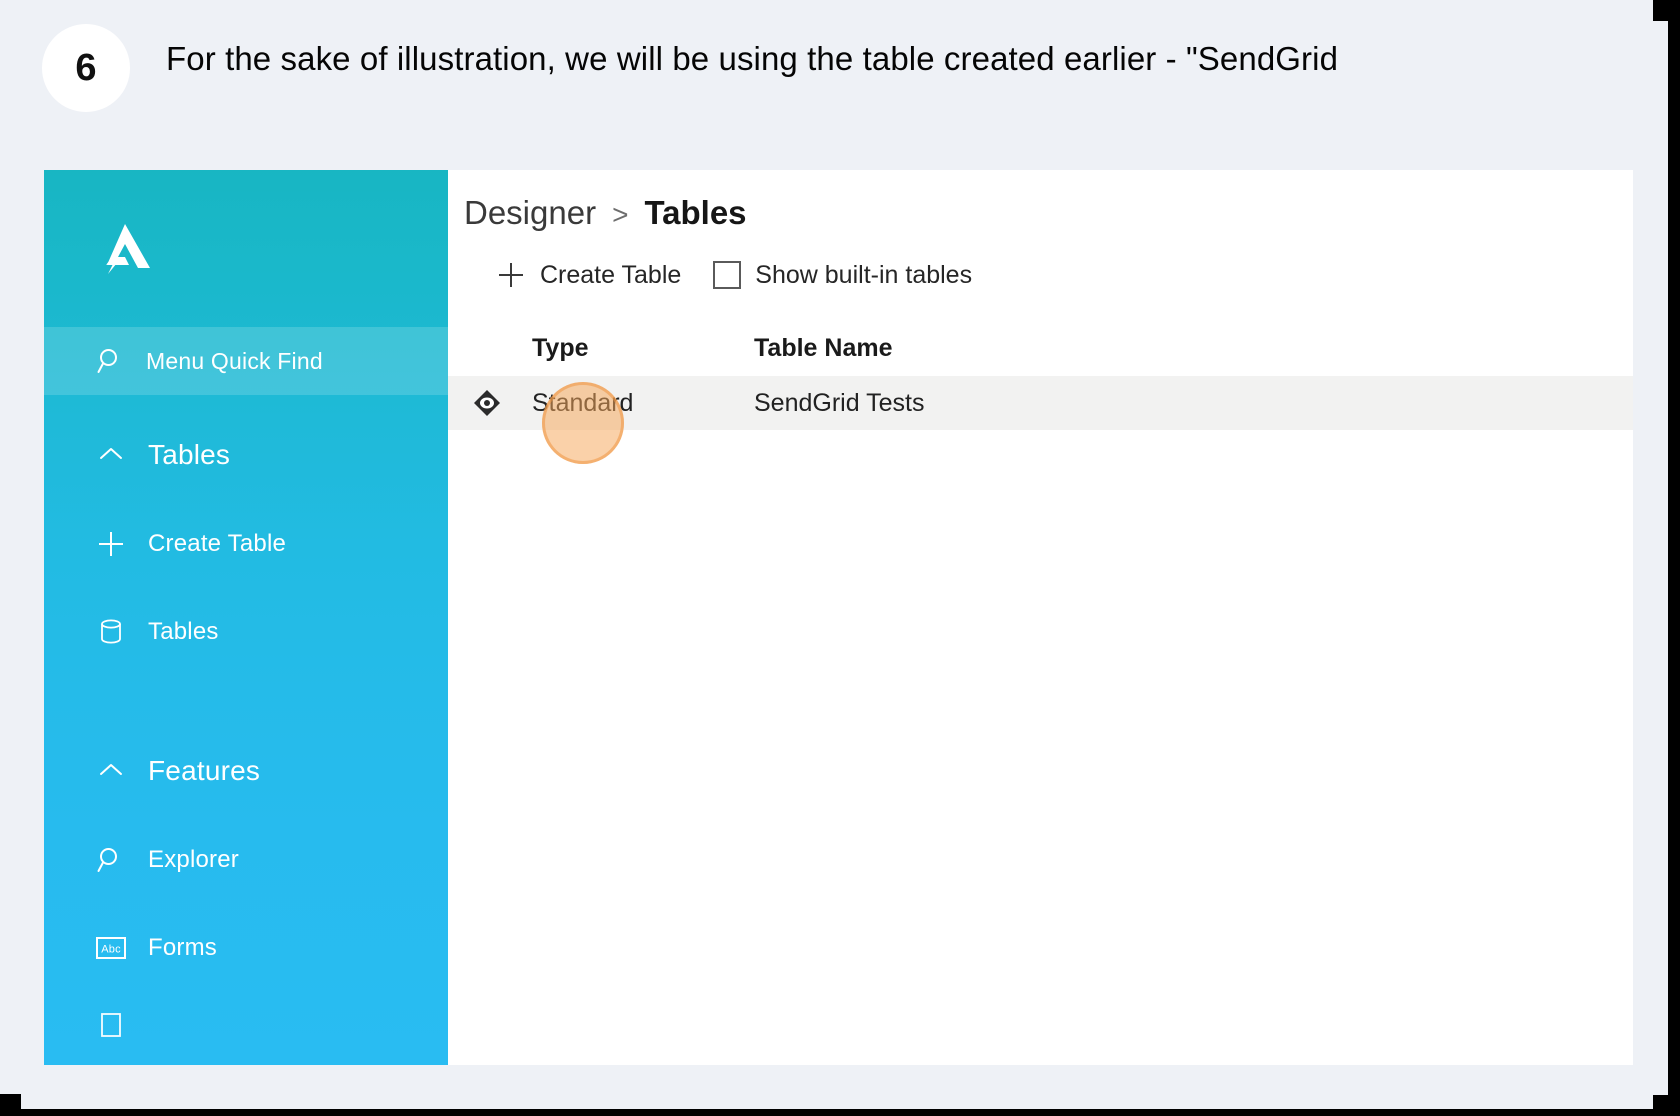 The width and height of the screenshot is (1680, 1116). What do you see at coordinates (111, 632) in the screenshot?
I see `database-icon` at bounding box center [111, 632].